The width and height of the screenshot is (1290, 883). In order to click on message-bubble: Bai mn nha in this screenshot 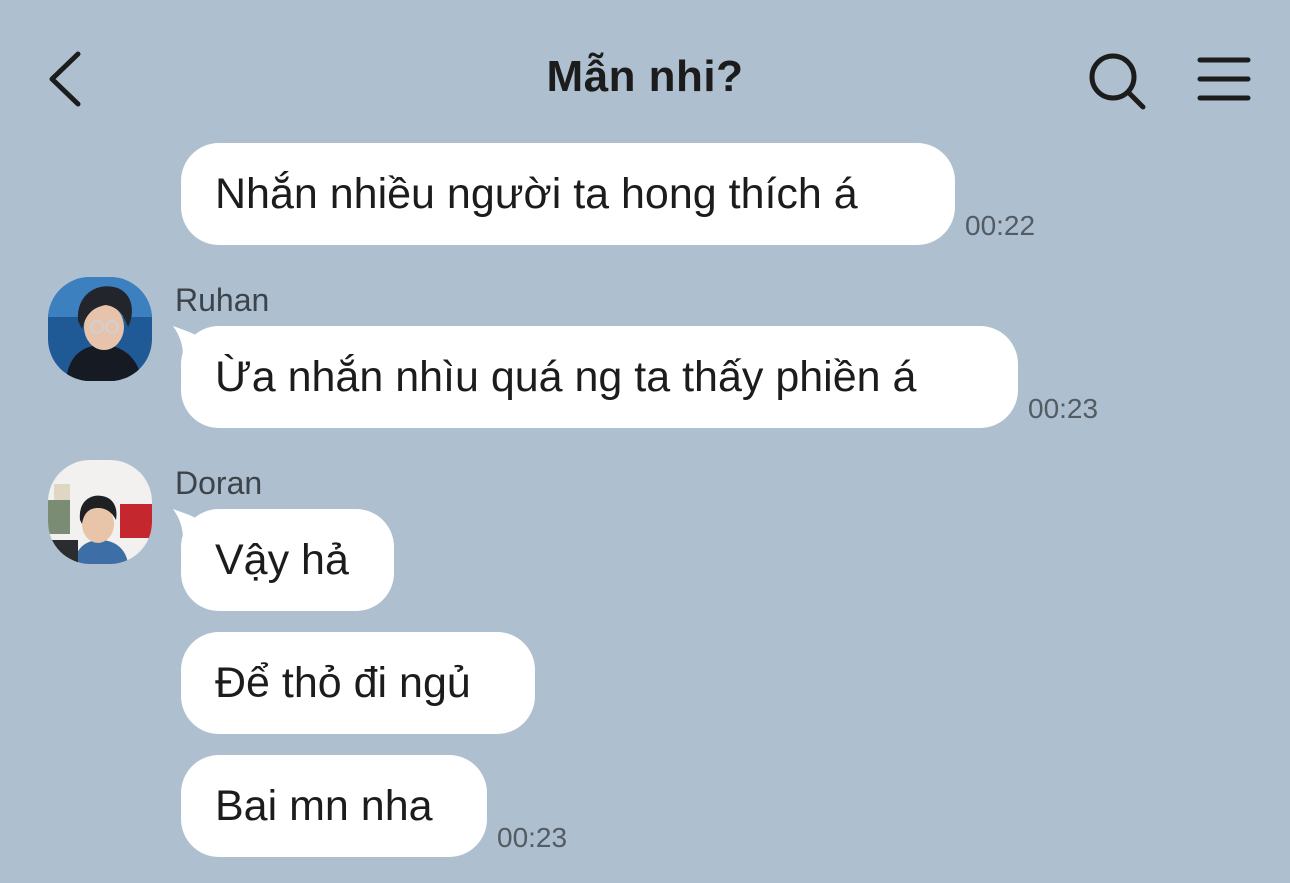, I will do `click(334, 806)`.